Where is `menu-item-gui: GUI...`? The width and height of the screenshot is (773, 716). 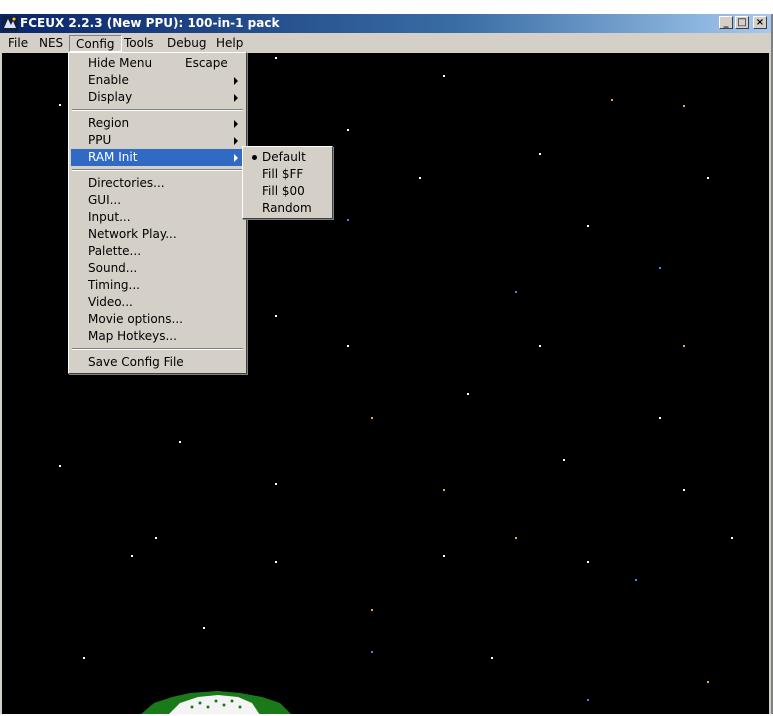
menu-item-gui: GUI... is located at coordinates (157, 200).